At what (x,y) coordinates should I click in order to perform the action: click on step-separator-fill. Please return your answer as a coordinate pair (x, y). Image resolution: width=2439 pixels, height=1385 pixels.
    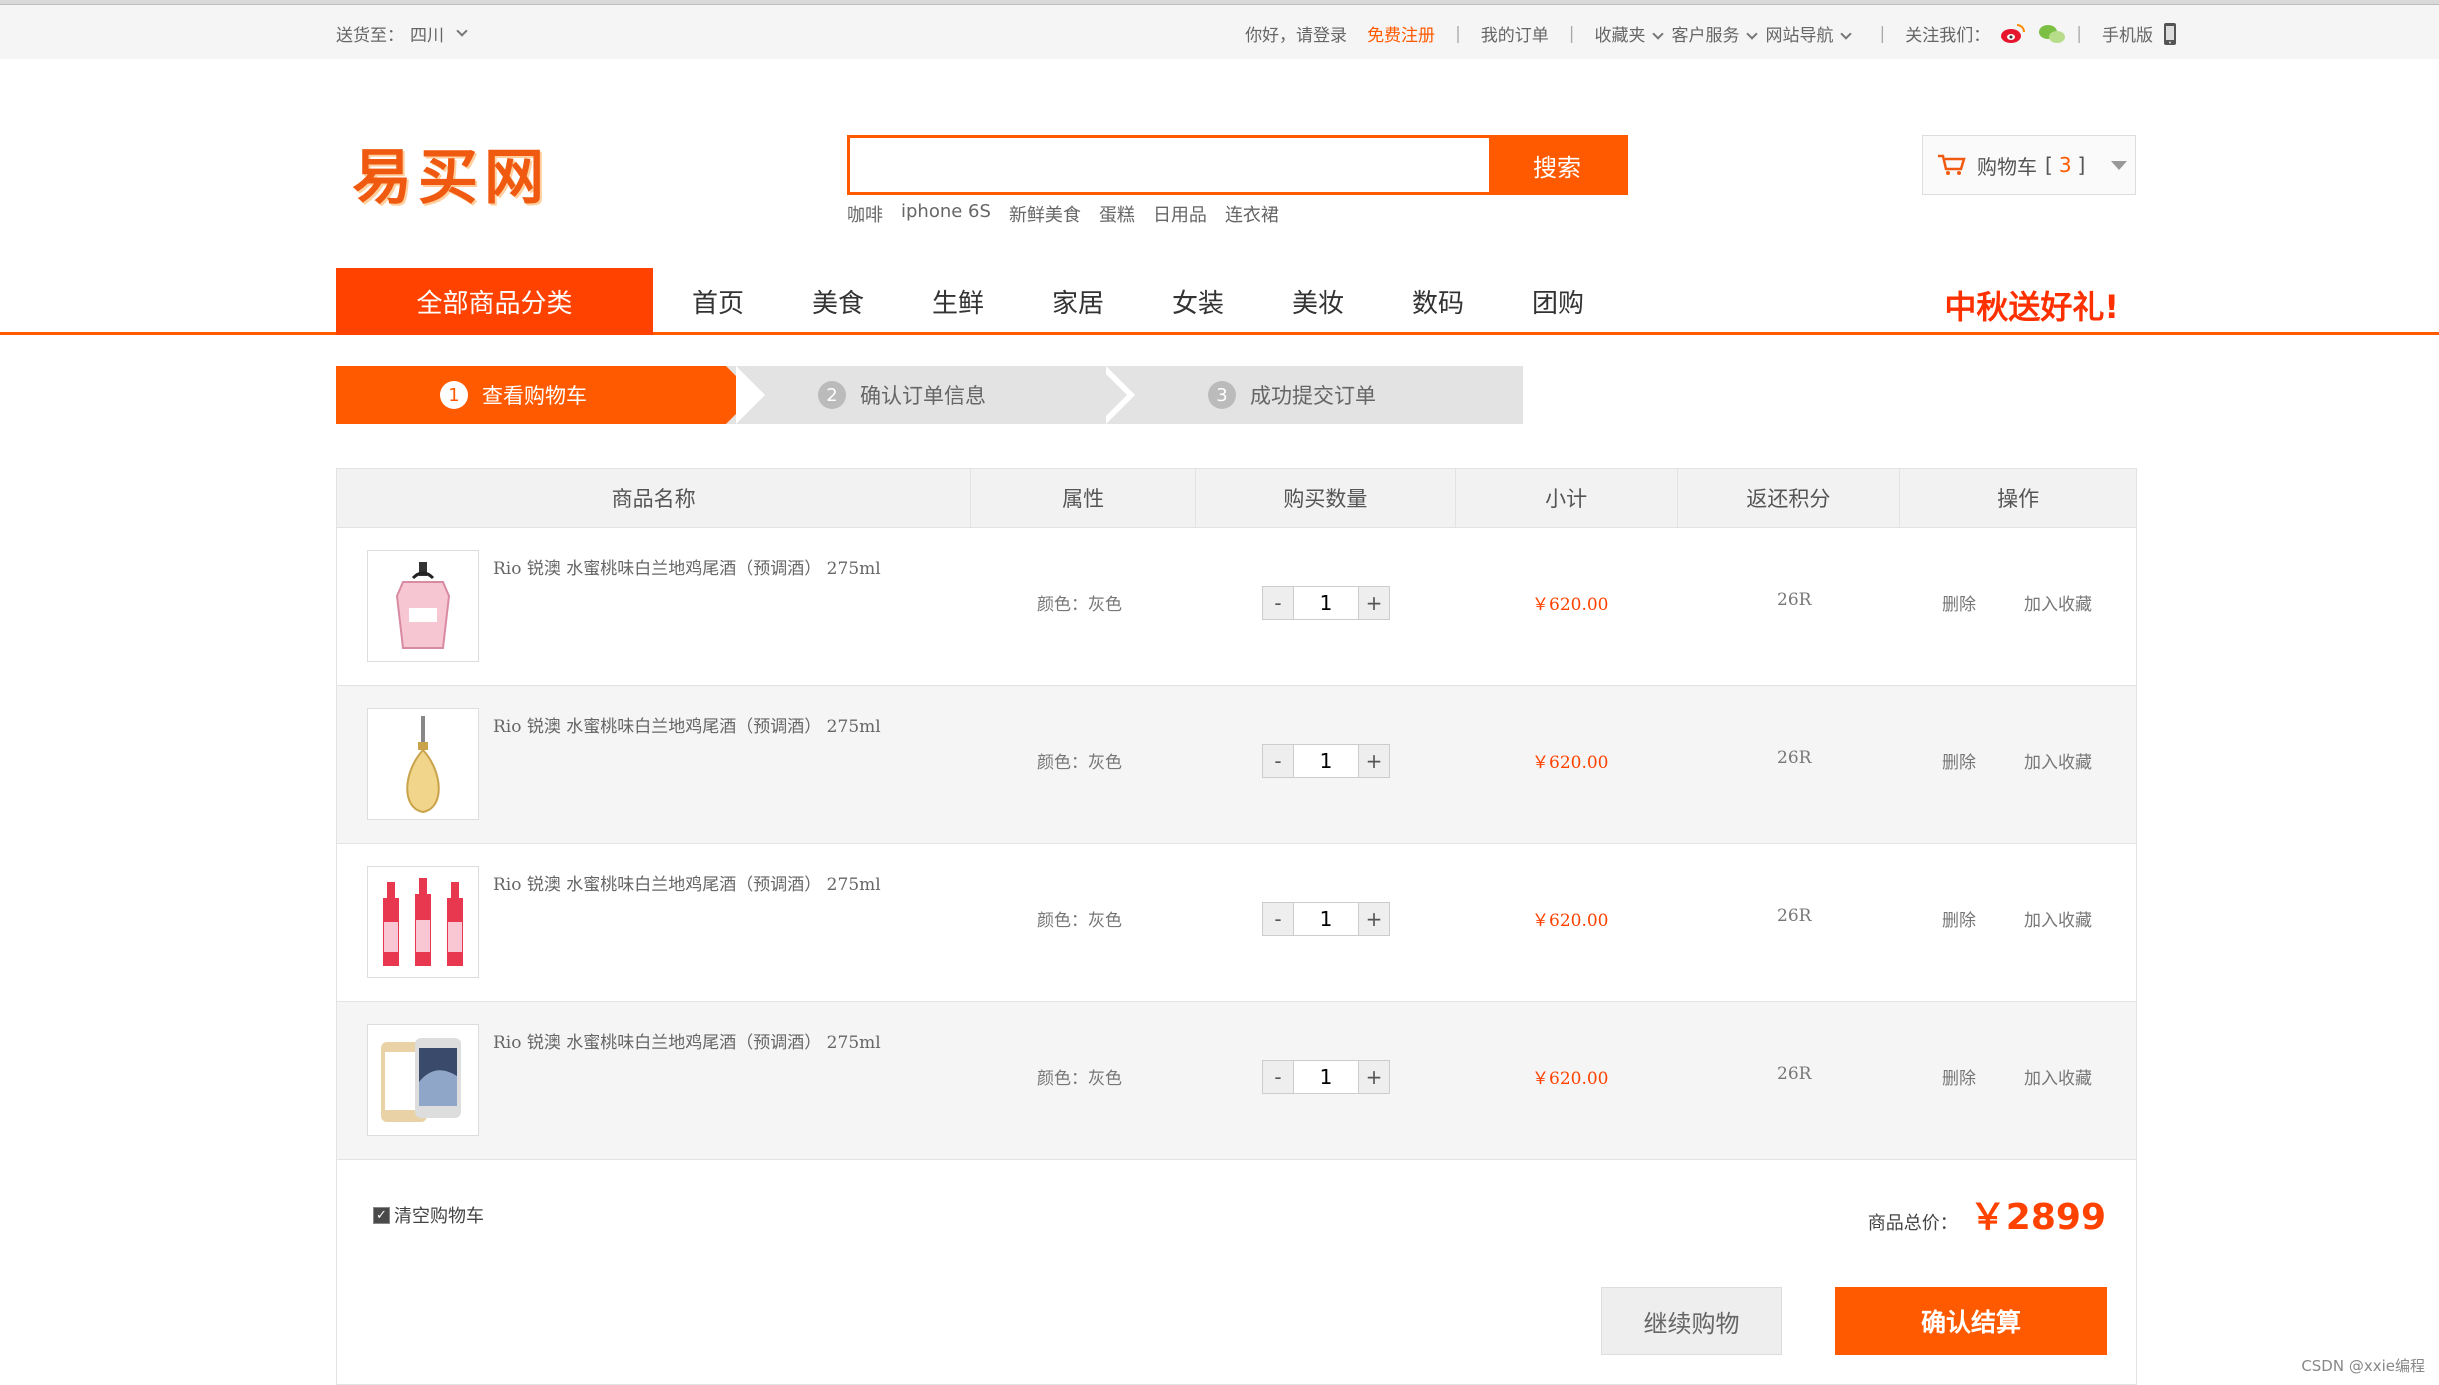
    Looking at the image, I should click on (1112, 395).